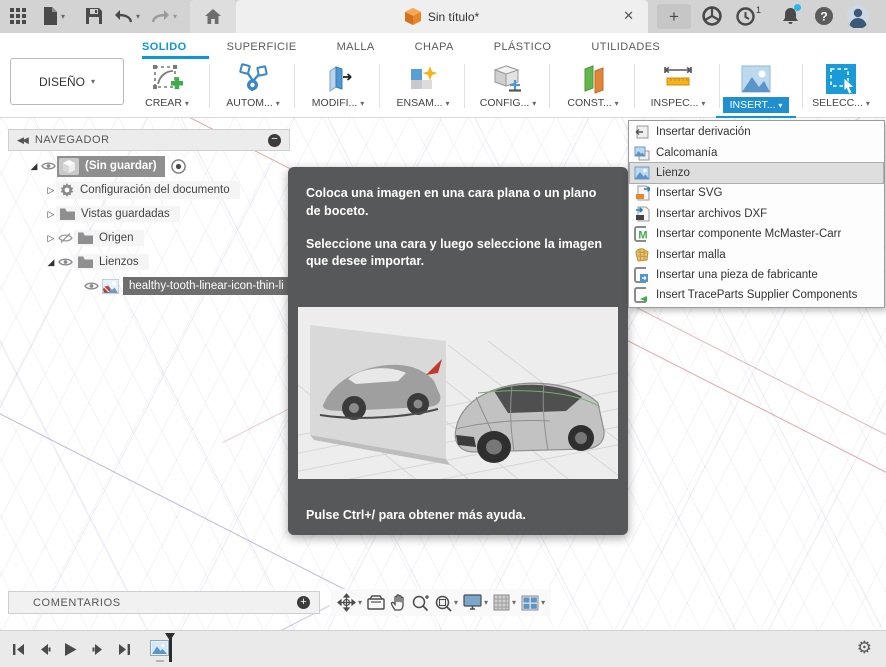 The height and width of the screenshot is (667, 886). What do you see at coordinates (303, 602) in the screenshot?
I see `add-comment-icon: +` at bounding box center [303, 602].